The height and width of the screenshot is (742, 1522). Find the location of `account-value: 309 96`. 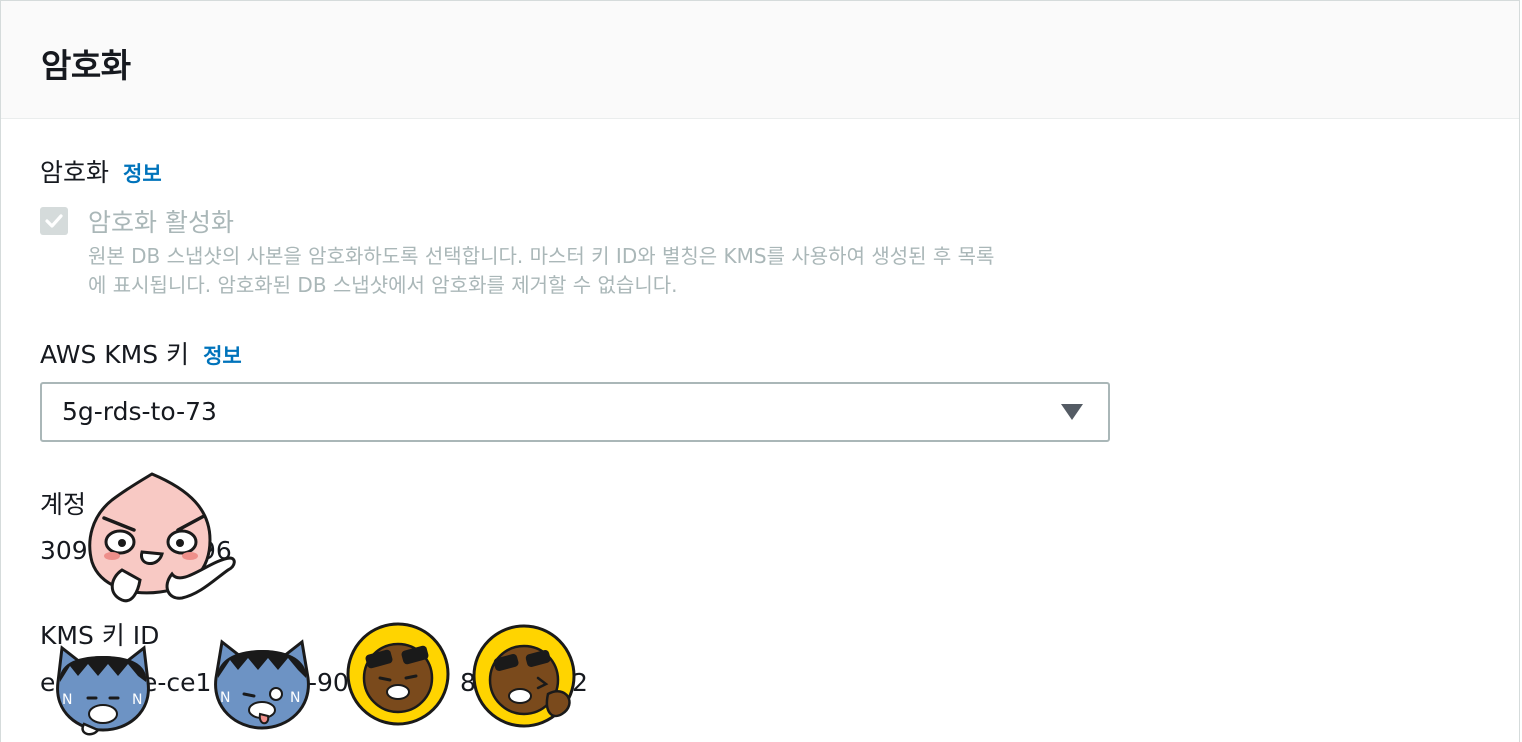

account-value: 309 96 is located at coordinates (136, 550).